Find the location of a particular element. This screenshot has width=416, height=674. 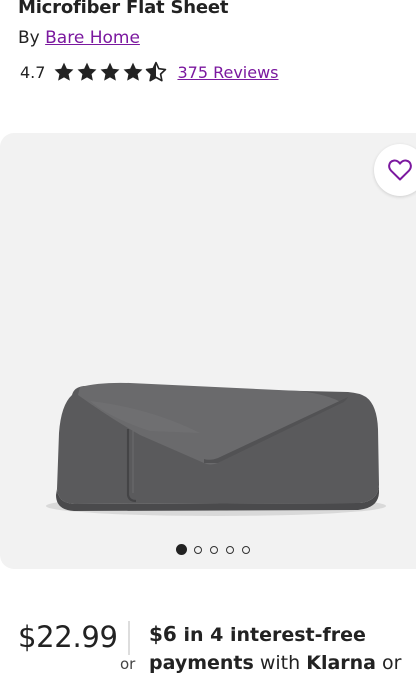

rating-value: 4.7 is located at coordinates (33, 72).